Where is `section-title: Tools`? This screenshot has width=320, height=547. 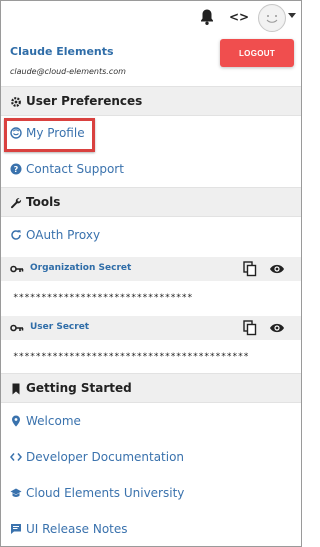 section-title: Tools is located at coordinates (43, 202).